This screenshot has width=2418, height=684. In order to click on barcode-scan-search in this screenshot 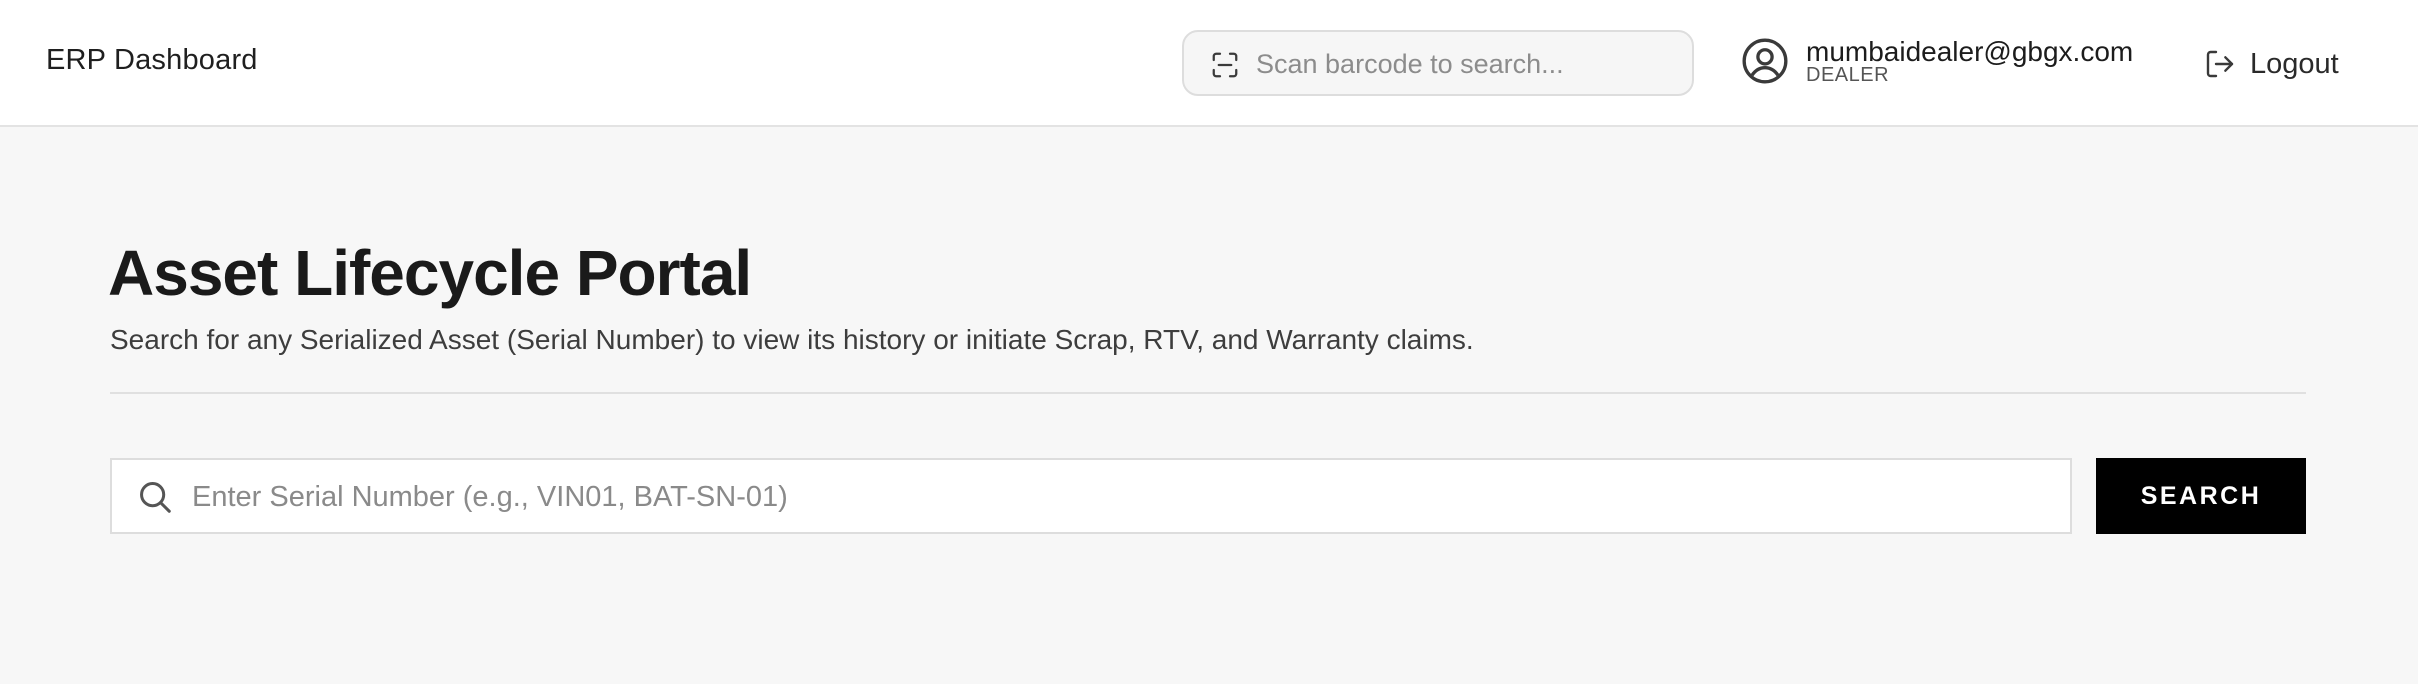, I will do `click(1438, 63)`.